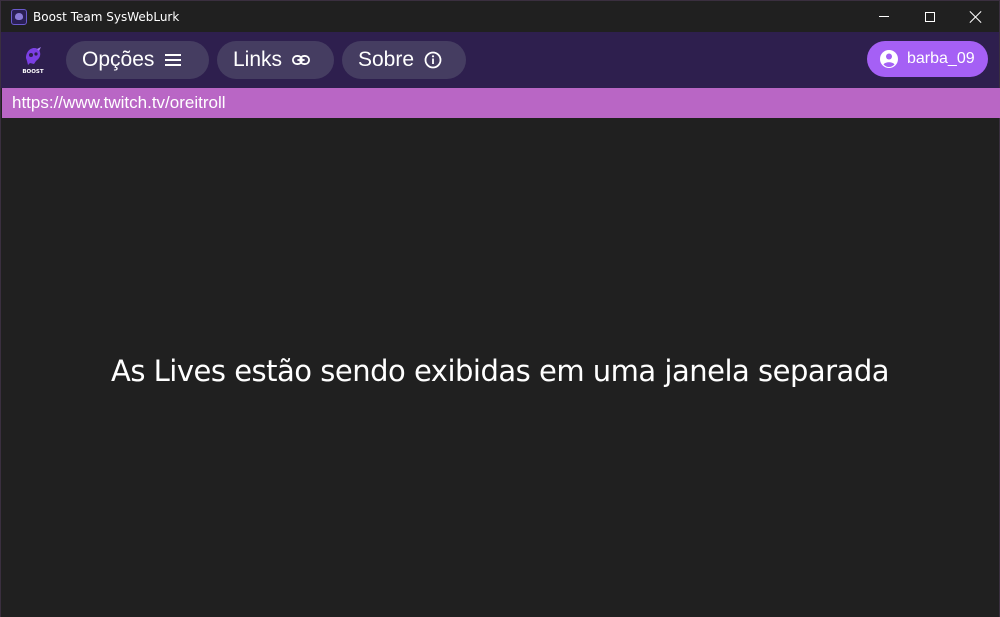 This screenshot has height=617, width=1000. What do you see at coordinates (941, 58) in the screenshot?
I see `username: barba_09` at bounding box center [941, 58].